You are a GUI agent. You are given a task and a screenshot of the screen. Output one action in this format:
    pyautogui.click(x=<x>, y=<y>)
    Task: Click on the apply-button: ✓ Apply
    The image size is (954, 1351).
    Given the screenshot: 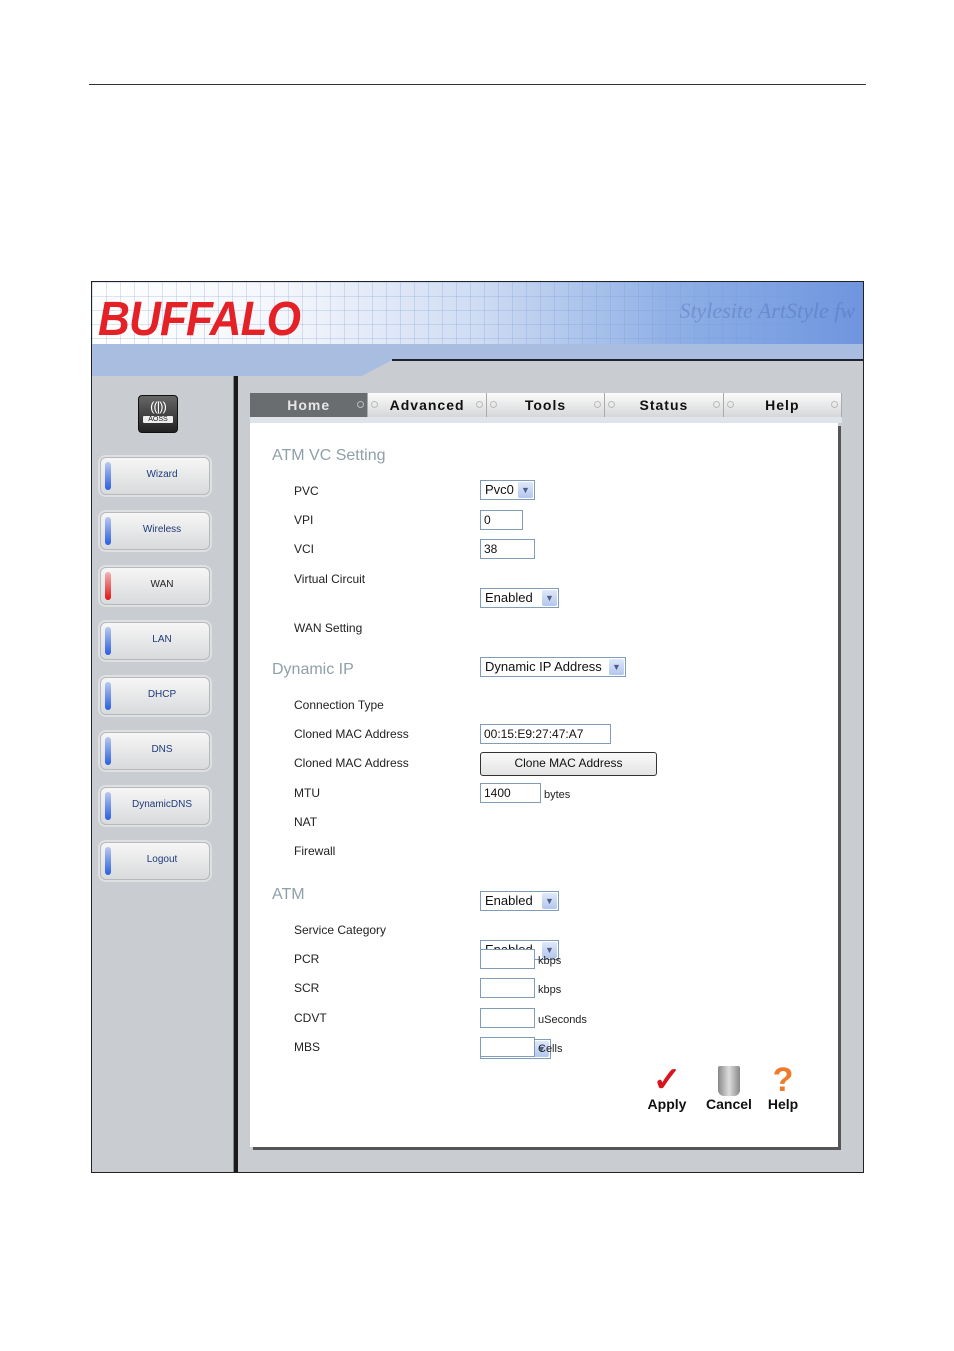 What is the action you would take?
    pyautogui.click(x=667, y=1086)
    